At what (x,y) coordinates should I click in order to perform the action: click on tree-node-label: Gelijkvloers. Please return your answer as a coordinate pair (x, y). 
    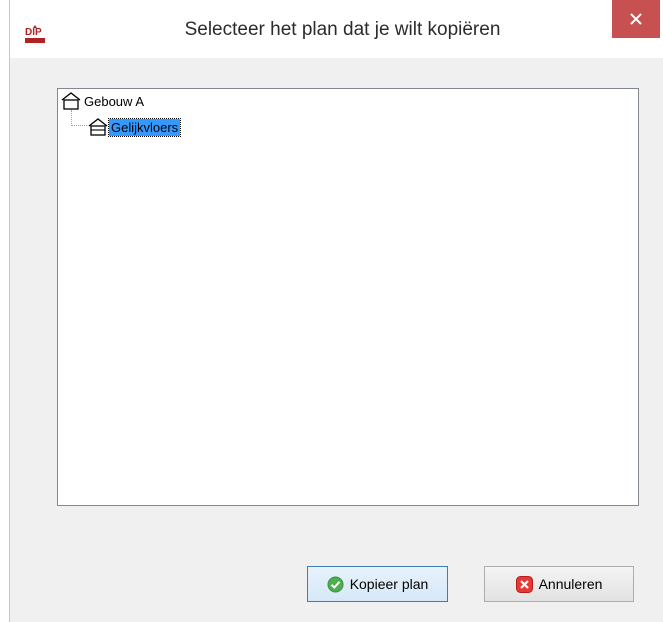
    Looking at the image, I should click on (144, 127).